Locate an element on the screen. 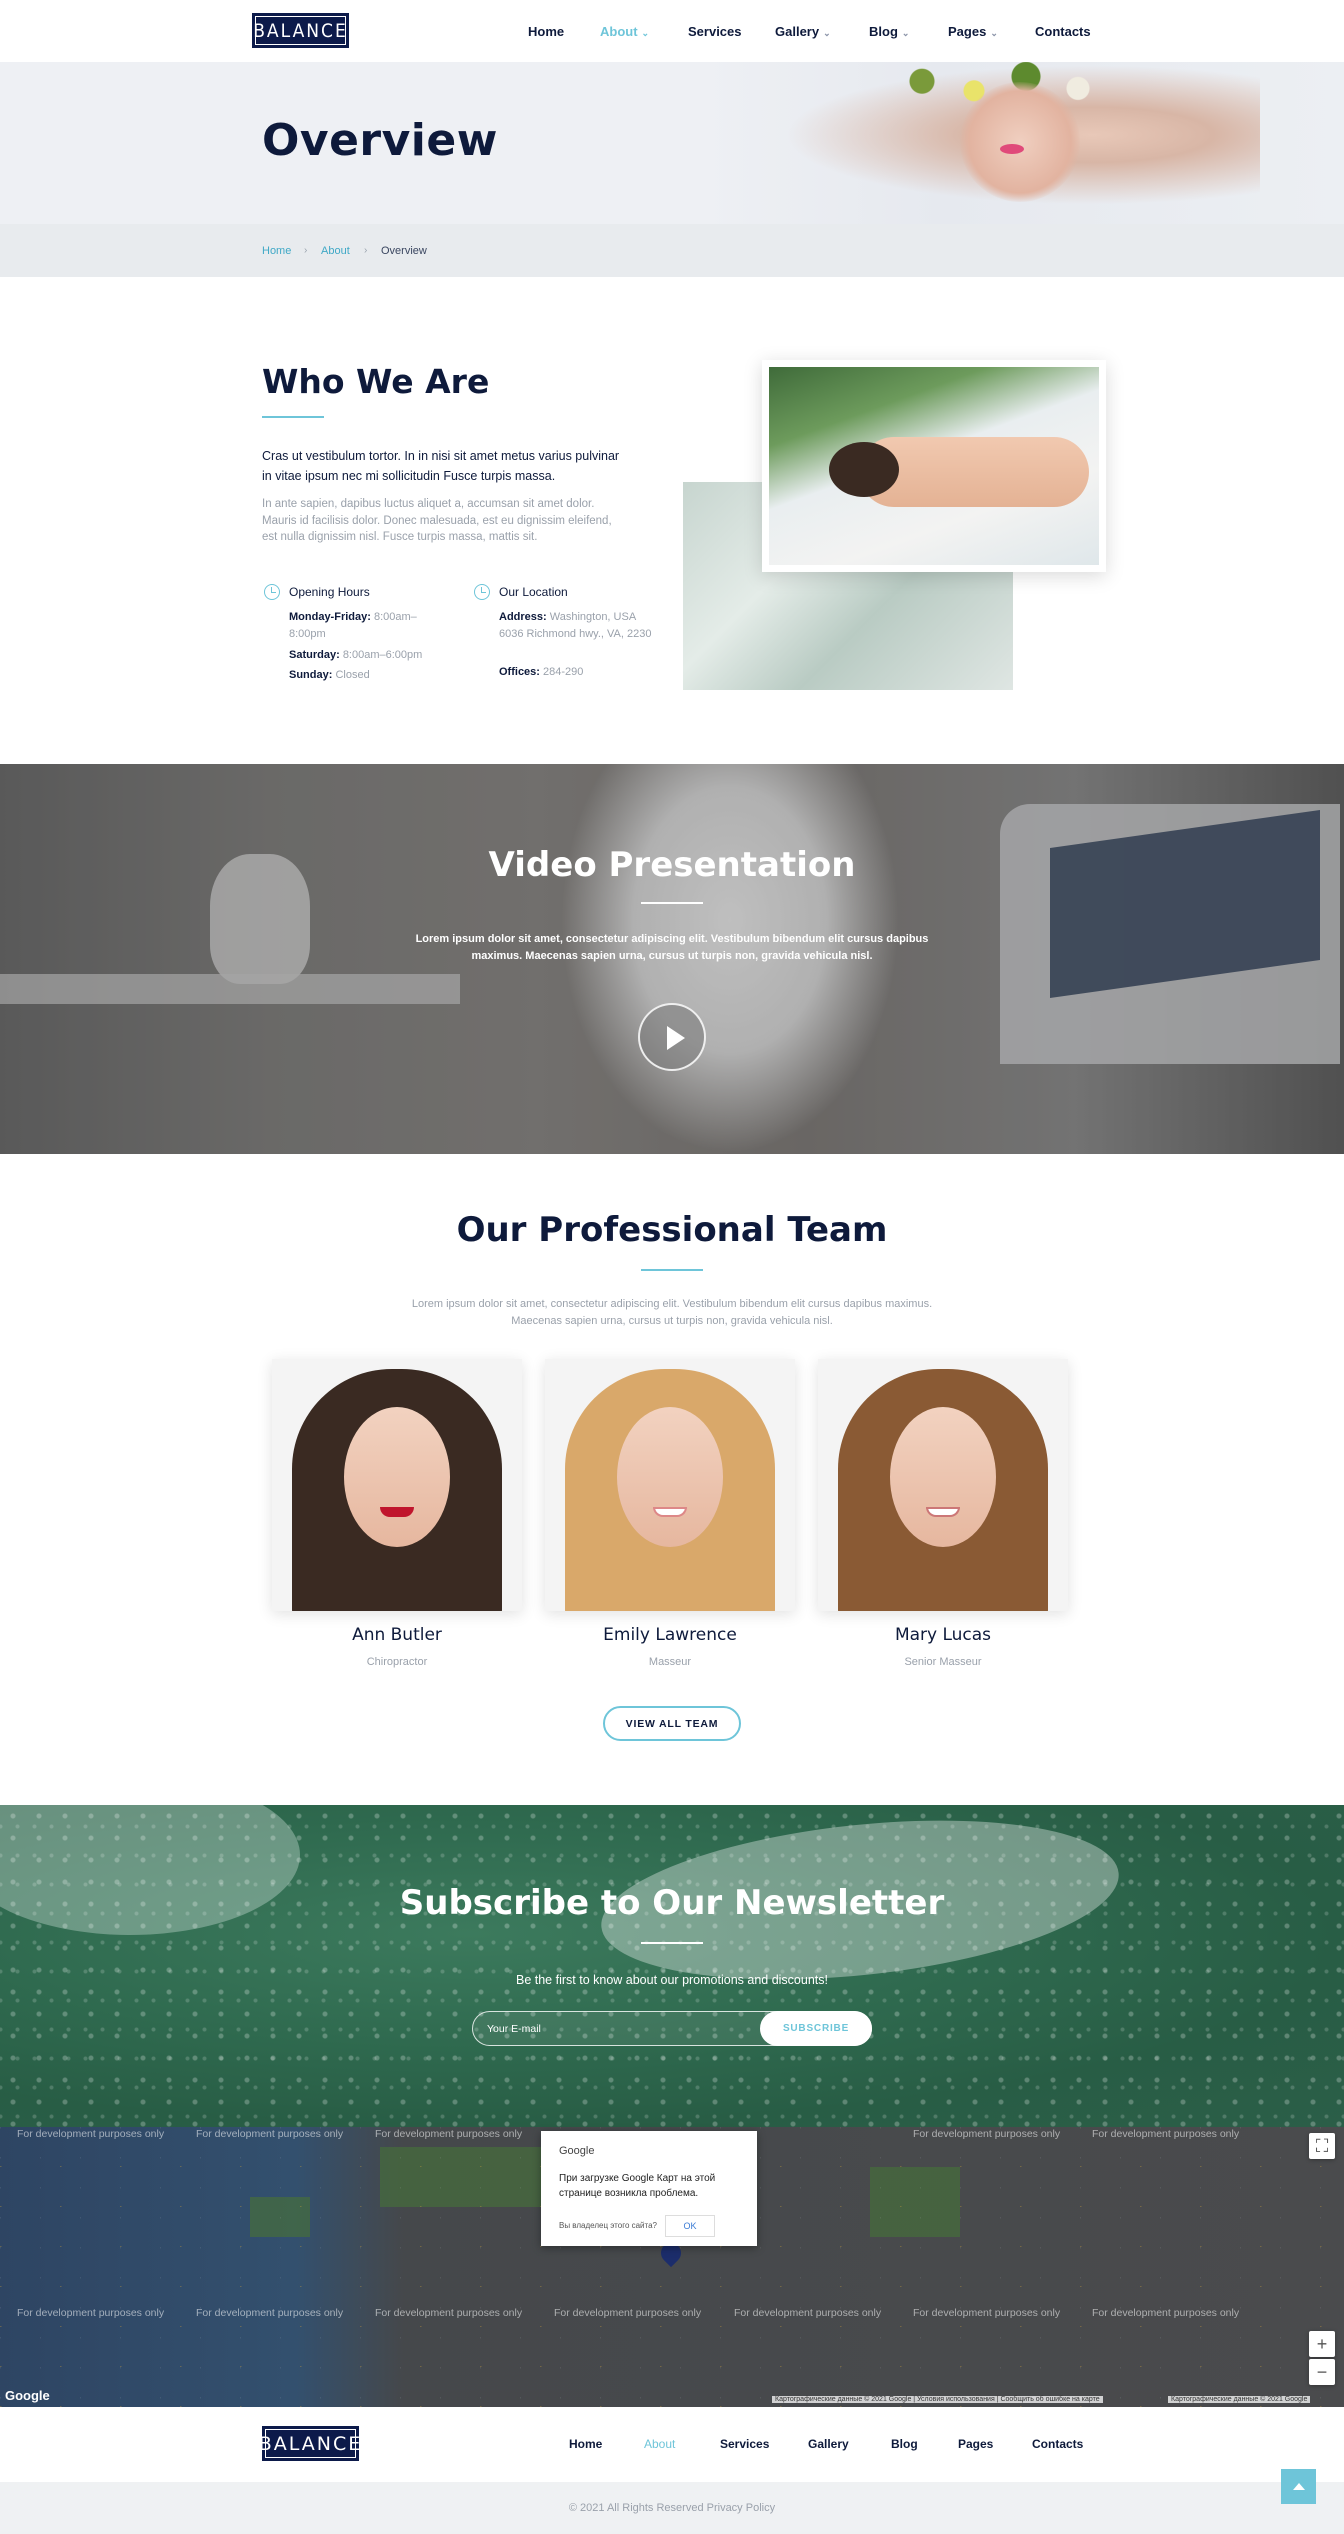 The width and height of the screenshot is (1344, 2534). hours-sunday-value: Closed is located at coordinates (352, 675).